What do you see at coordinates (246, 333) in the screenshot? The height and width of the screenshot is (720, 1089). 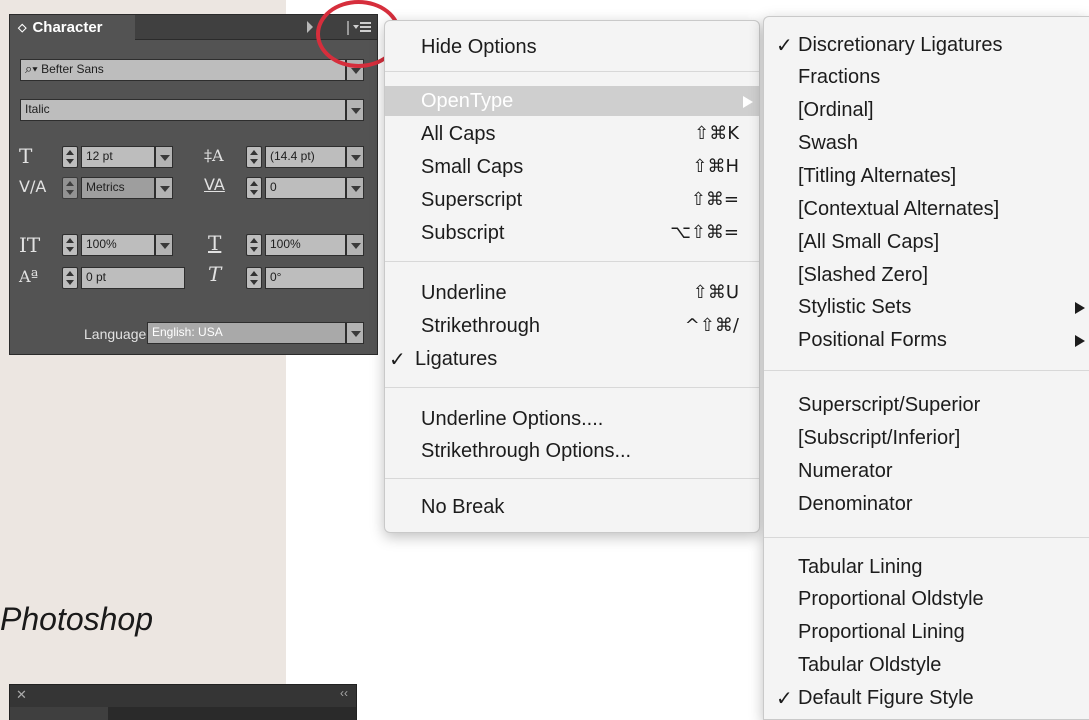 I see `language-select: English: USA` at bounding box center [246, 333].